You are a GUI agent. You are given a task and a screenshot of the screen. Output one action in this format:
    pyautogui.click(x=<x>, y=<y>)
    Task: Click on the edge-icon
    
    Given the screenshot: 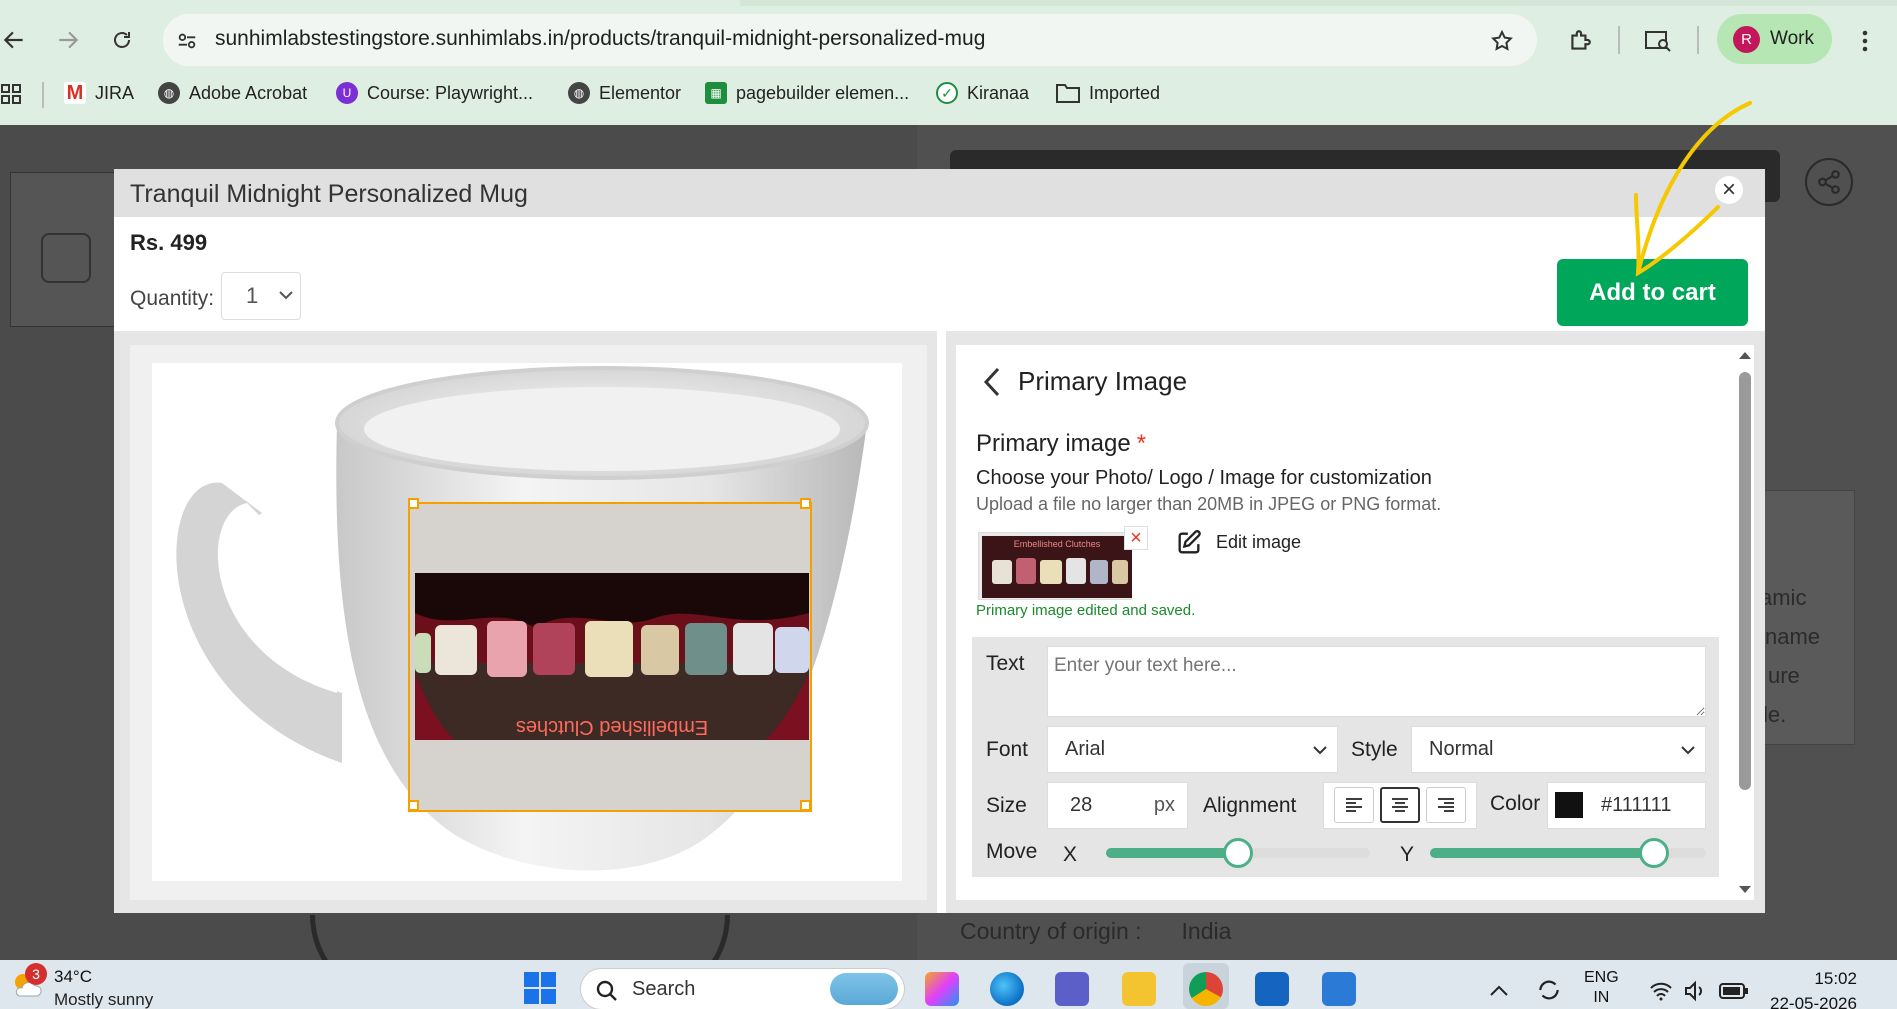 What is the action you would take?
    pyautogui.click(x=1007, y=989)
    